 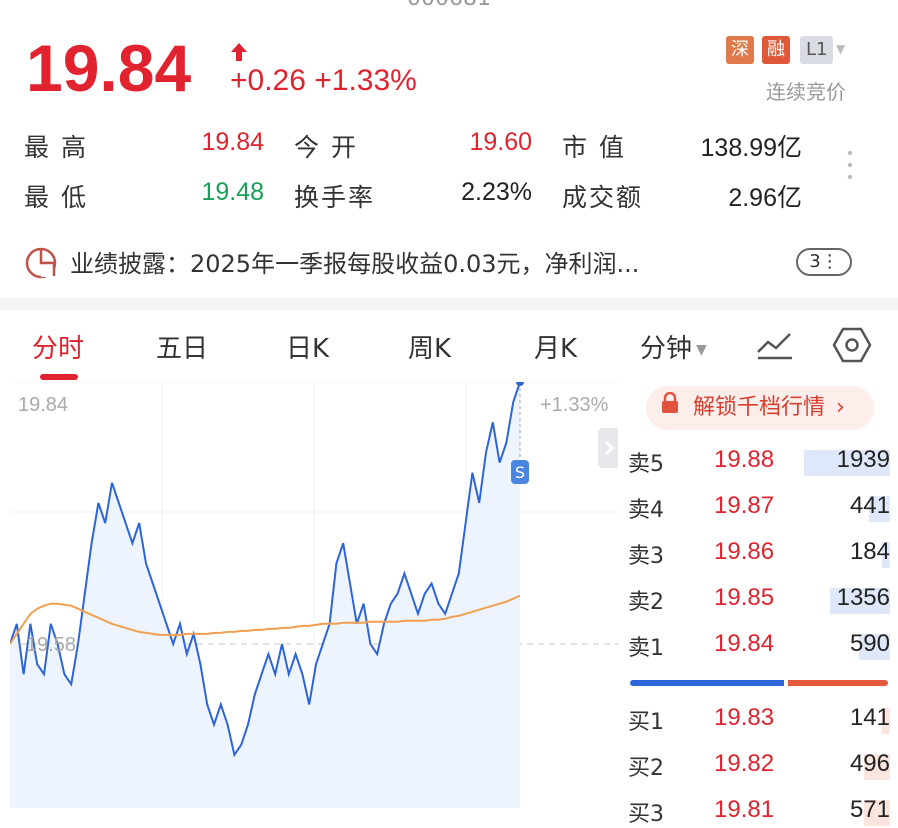 I want to click on active-tab-indicator, so click(x=59, y=377).